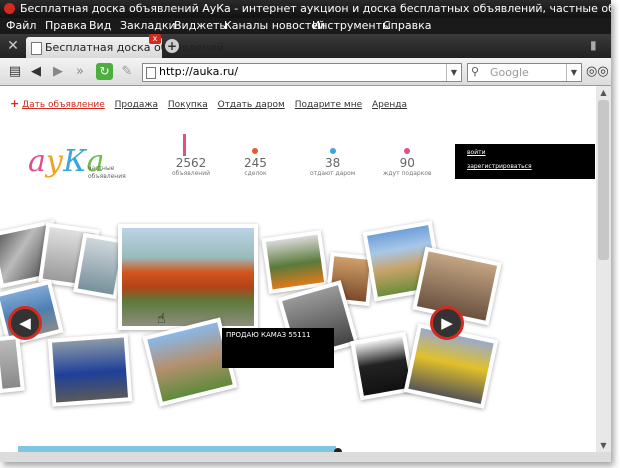  What do you see at coordinates (104, 71) in the screenshot?
I see `reload-icon: ↻` at bounding box center [104, 71].